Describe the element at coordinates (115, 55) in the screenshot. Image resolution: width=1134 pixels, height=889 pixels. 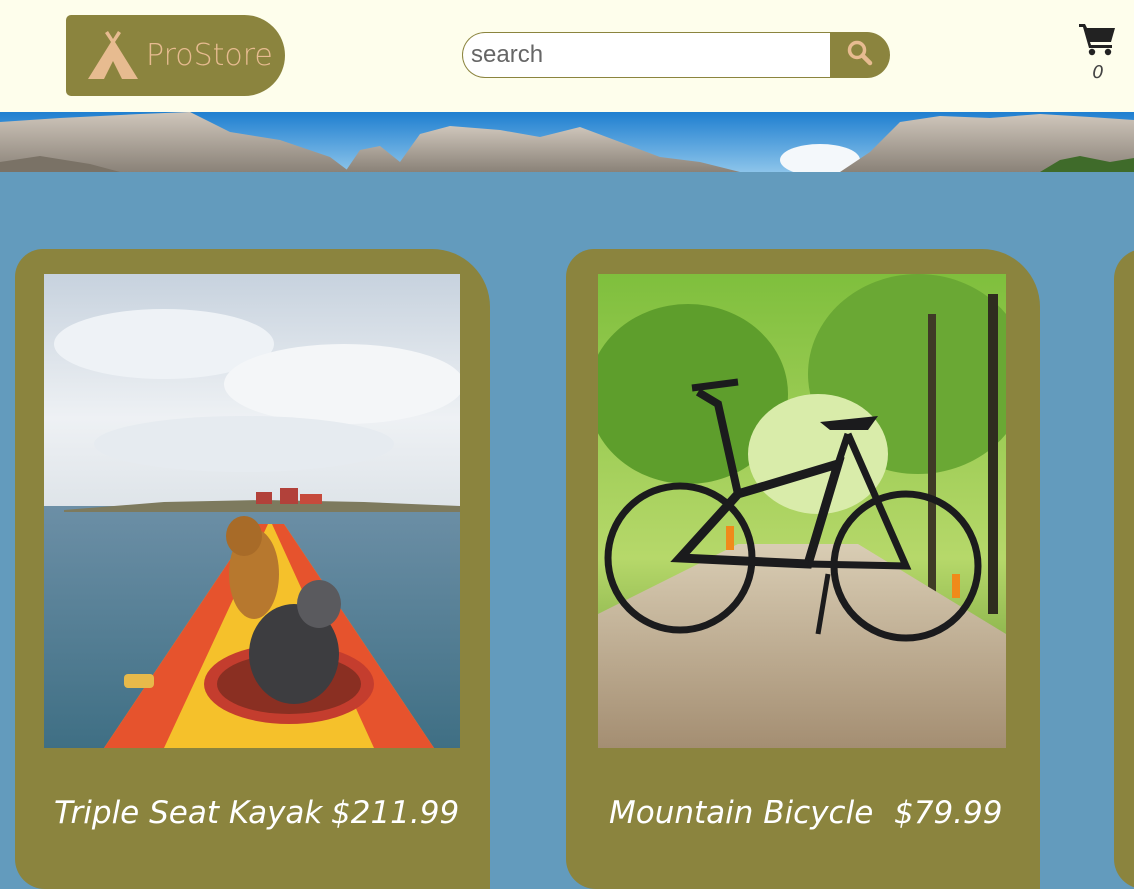
I see `tent-icon` at that location.